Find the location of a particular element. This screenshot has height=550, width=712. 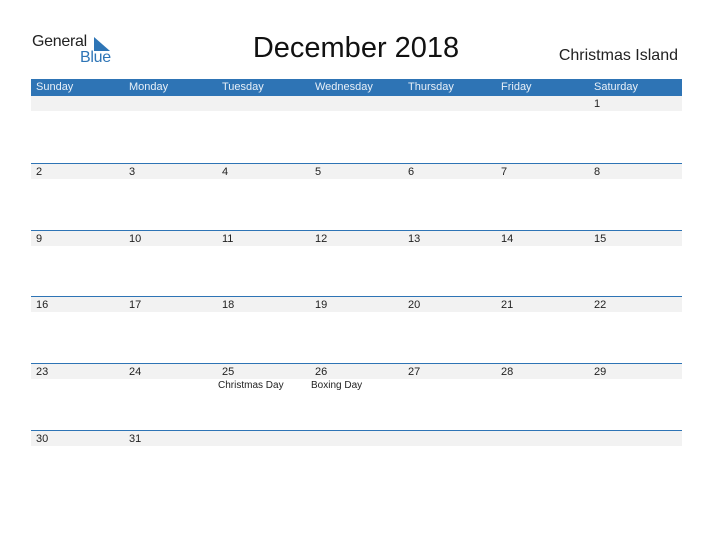

day-number: 16 is located at coordinates (42, 305).